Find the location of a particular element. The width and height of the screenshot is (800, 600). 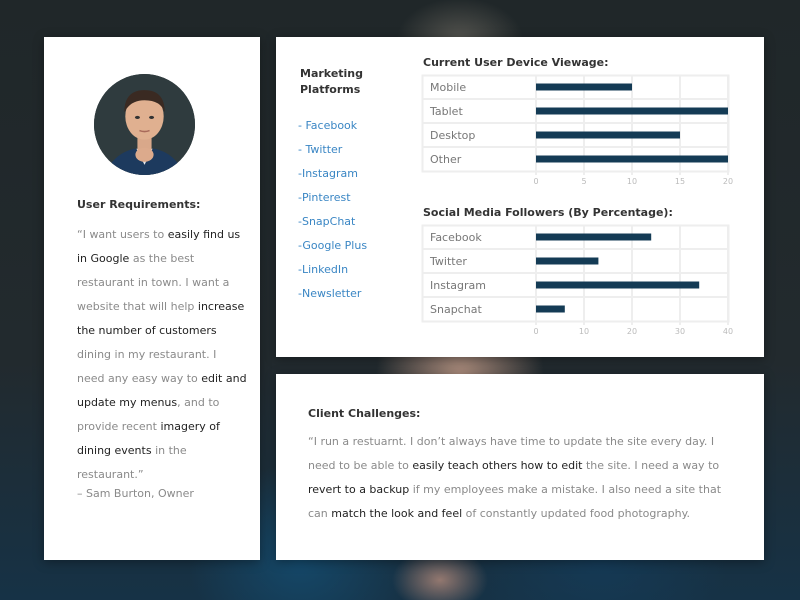

client-challenges-title: Client Challenges: is located at coordinates (364, 413).